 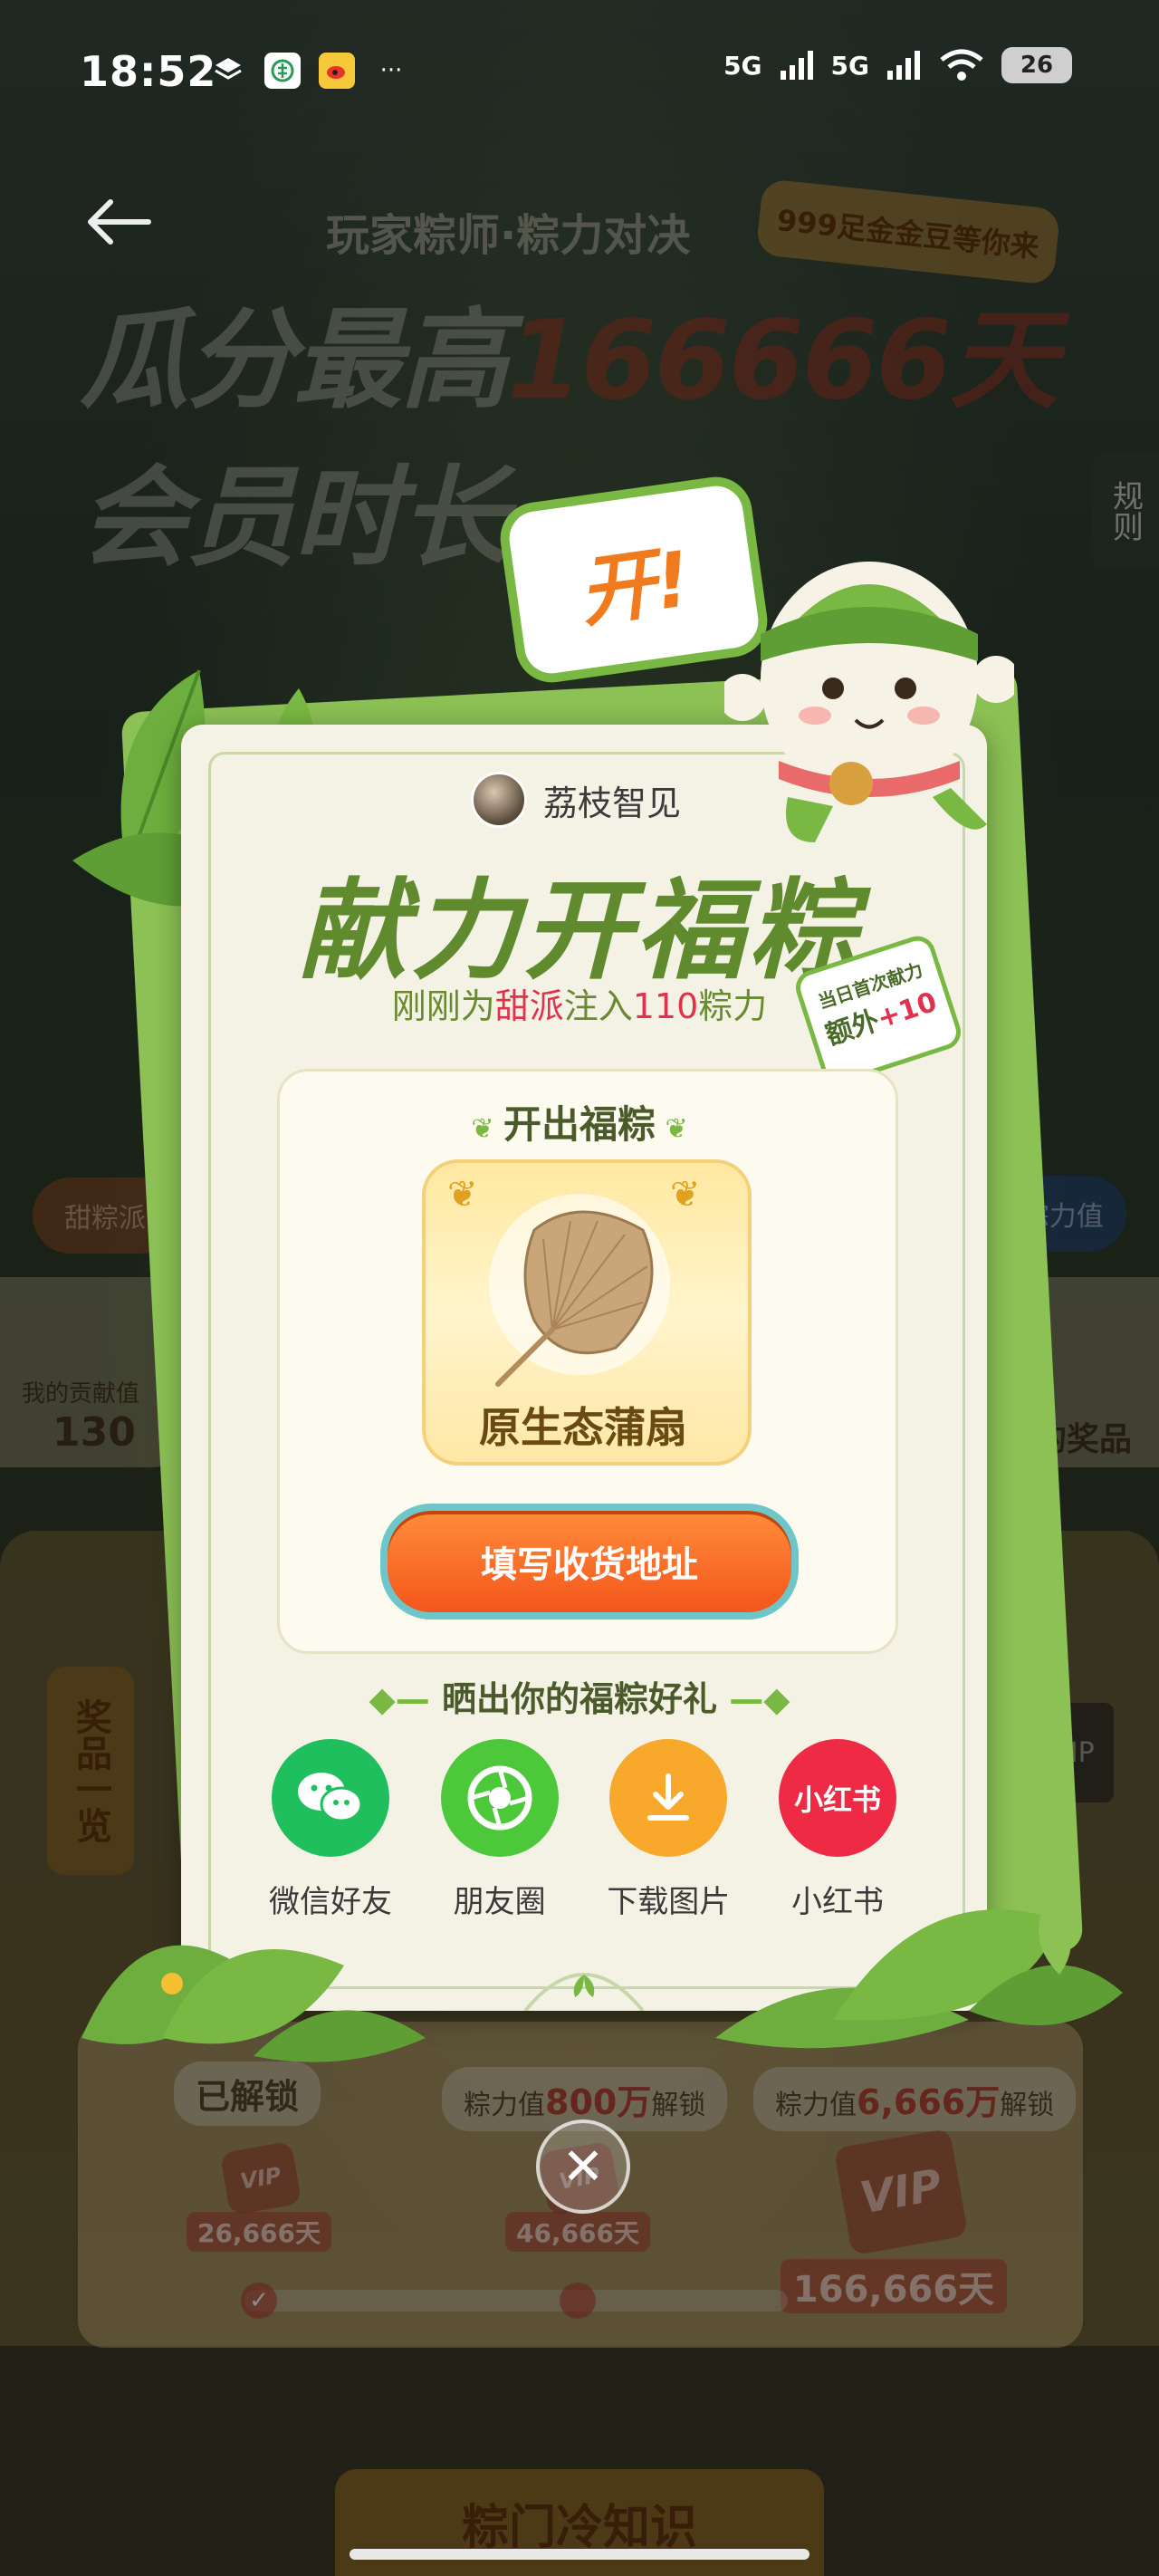 I want to click on weibo-icon, so click(x=337, y=71).